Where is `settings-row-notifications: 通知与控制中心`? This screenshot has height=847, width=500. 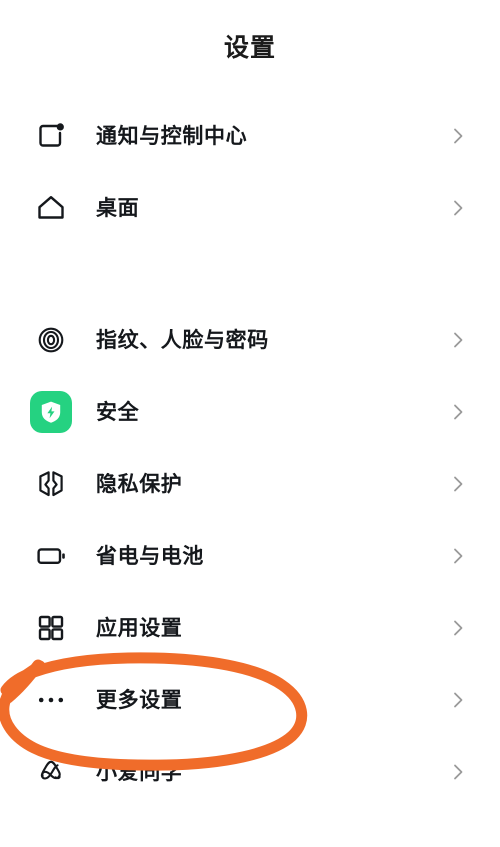 settings-row-notifications: 通知与控制中心 is located at coordinates (250, 136).